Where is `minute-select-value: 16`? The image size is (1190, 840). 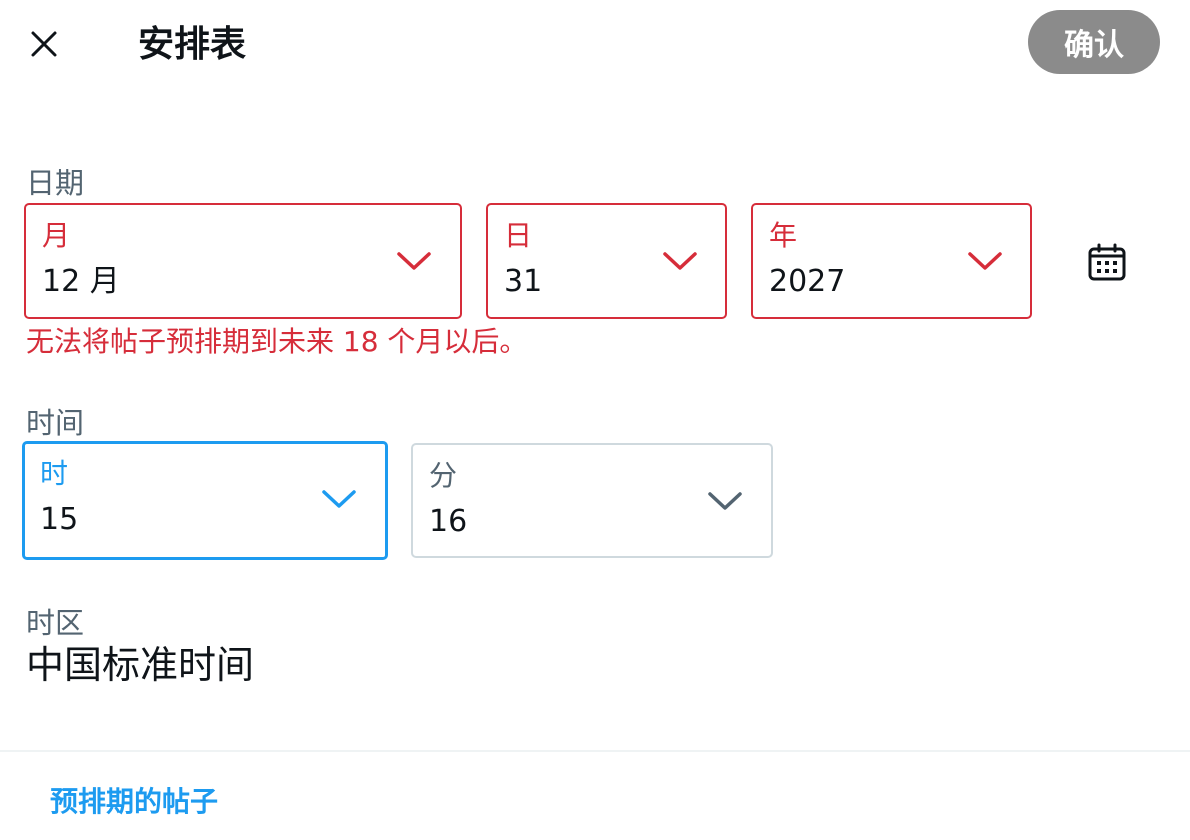
minute-select-value: 16 is located at coordinates (448, 521).